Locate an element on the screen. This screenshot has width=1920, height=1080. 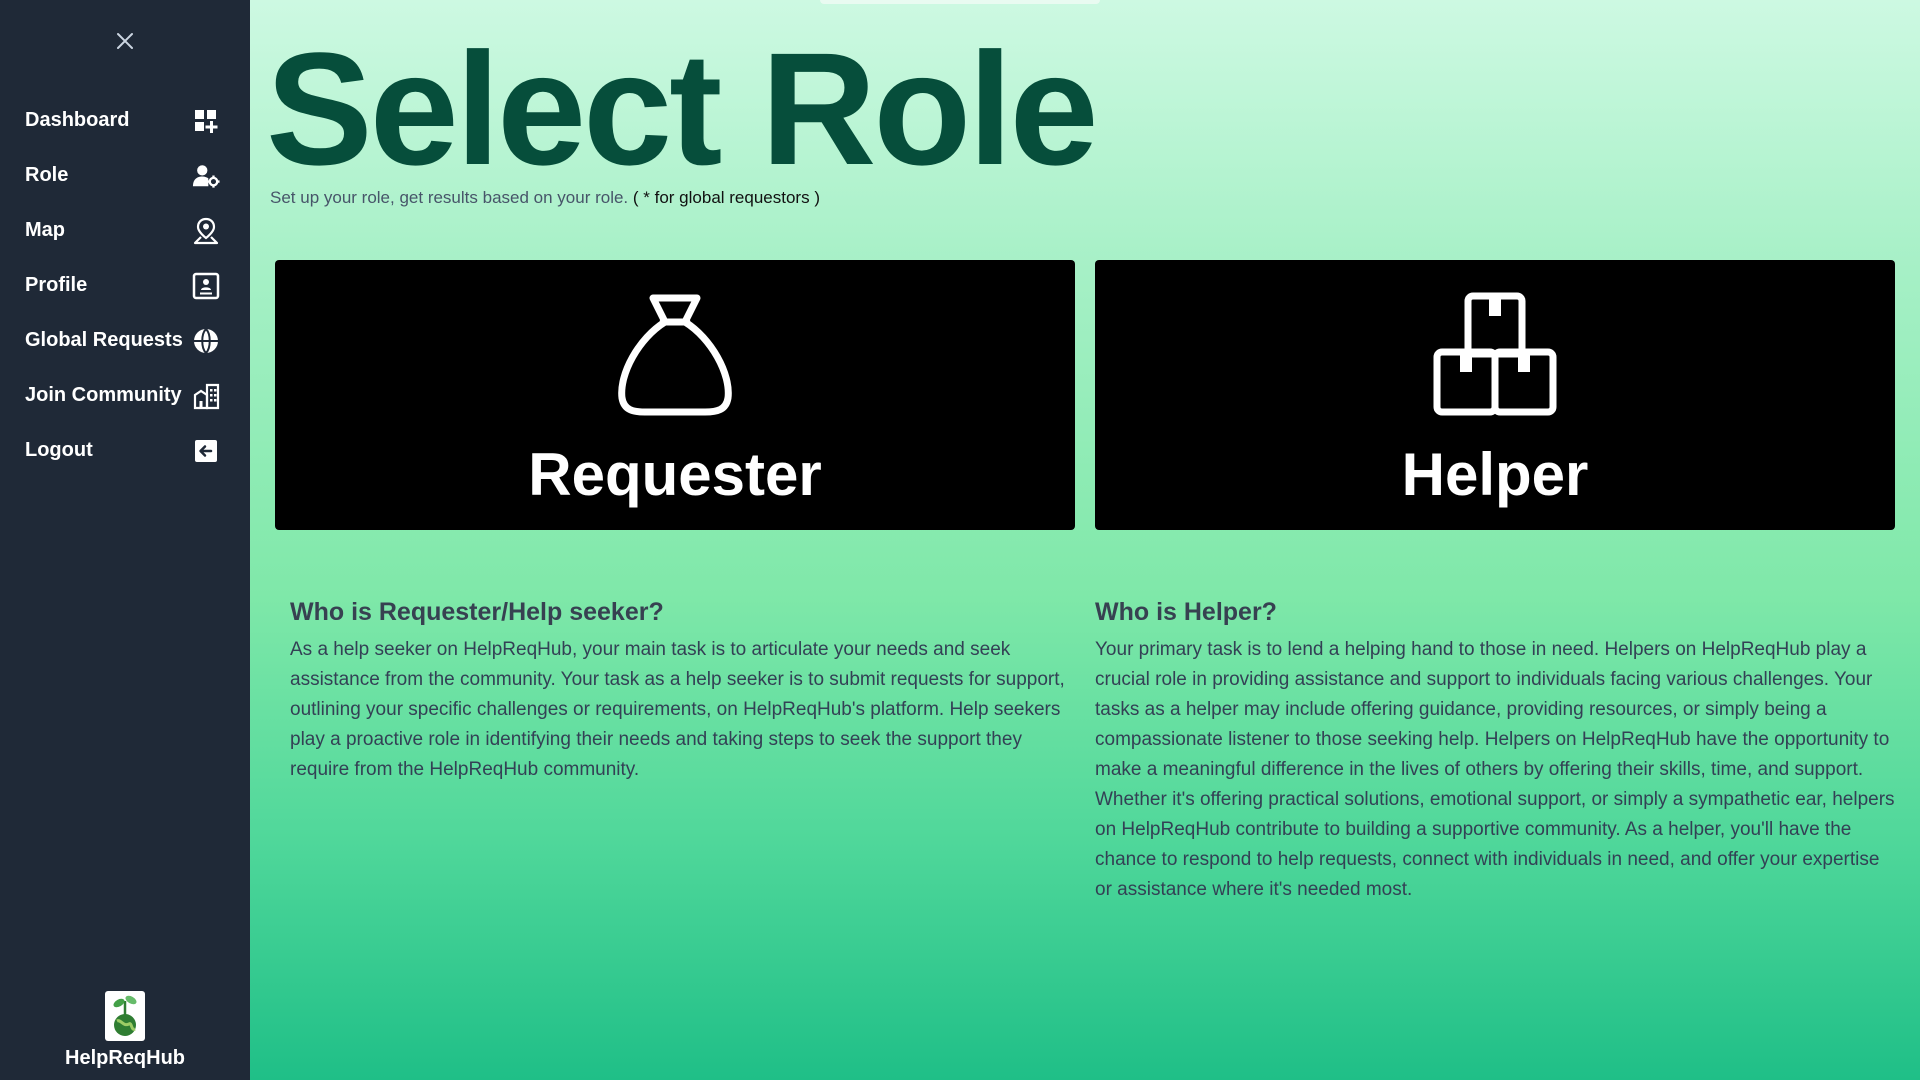
close-icon is located at coordinates (125, 41).